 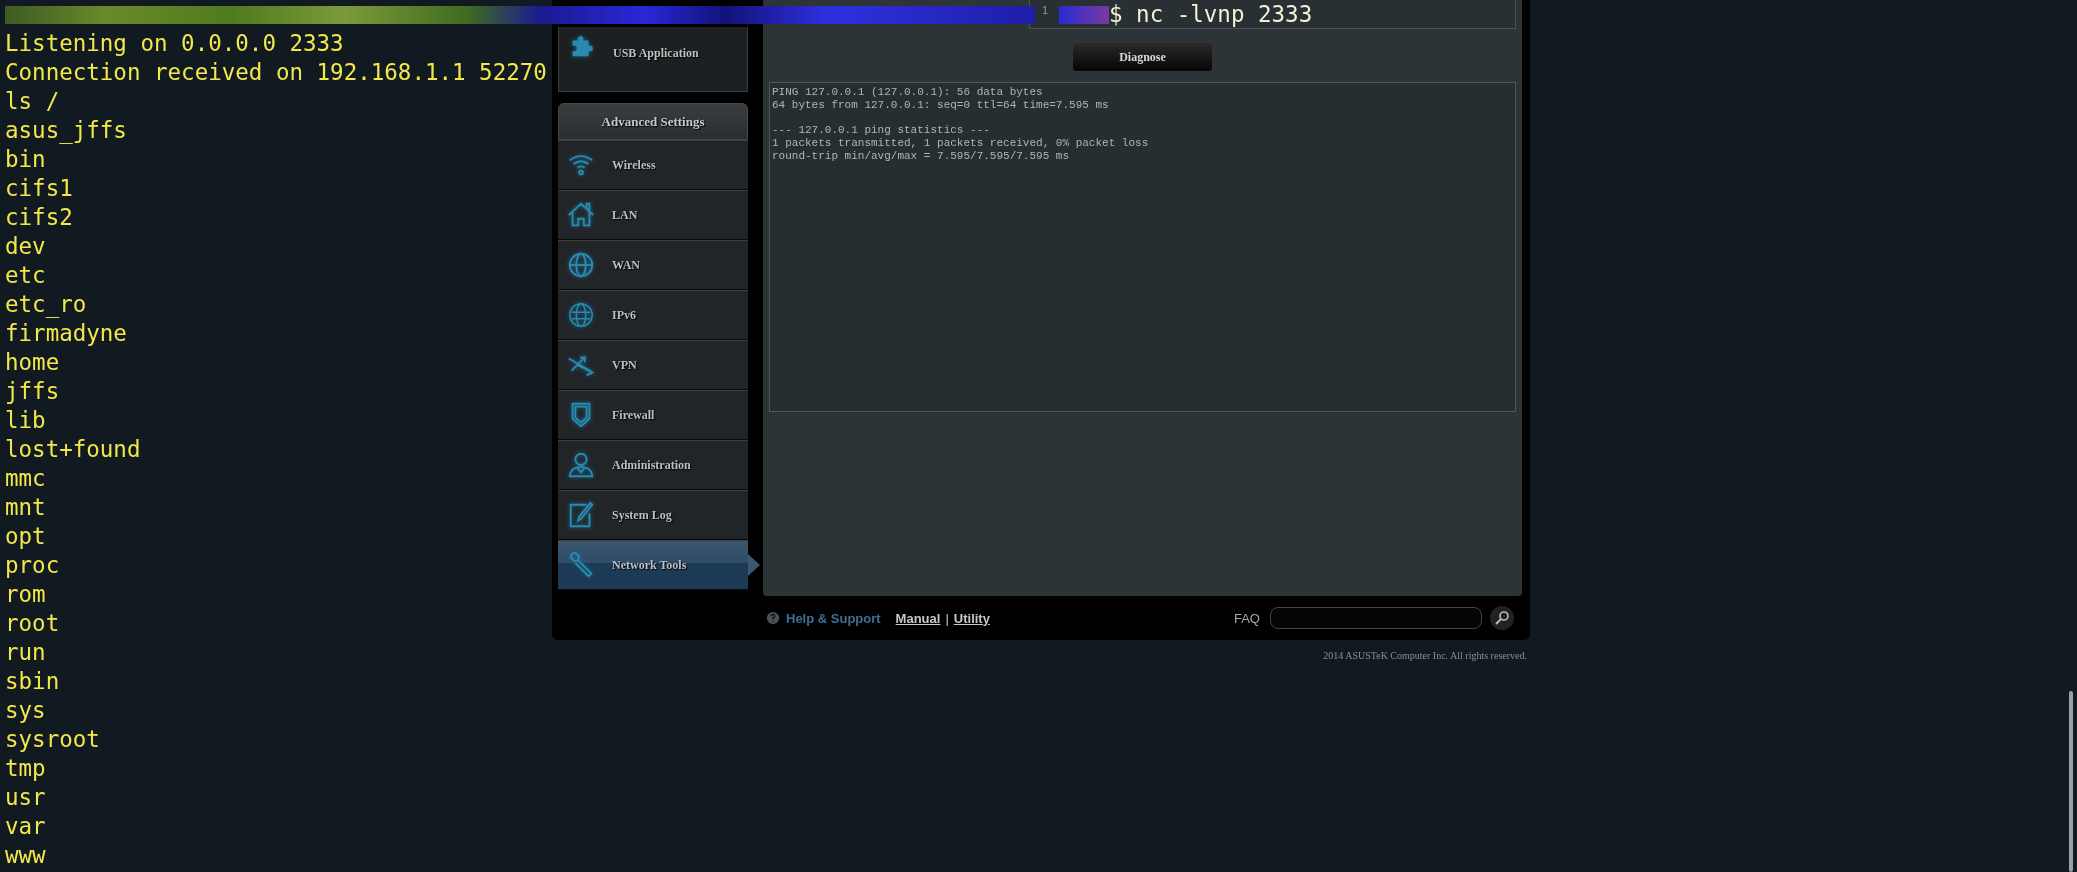 I want to click on terminal-line: sys, so click(x=25, y=710).